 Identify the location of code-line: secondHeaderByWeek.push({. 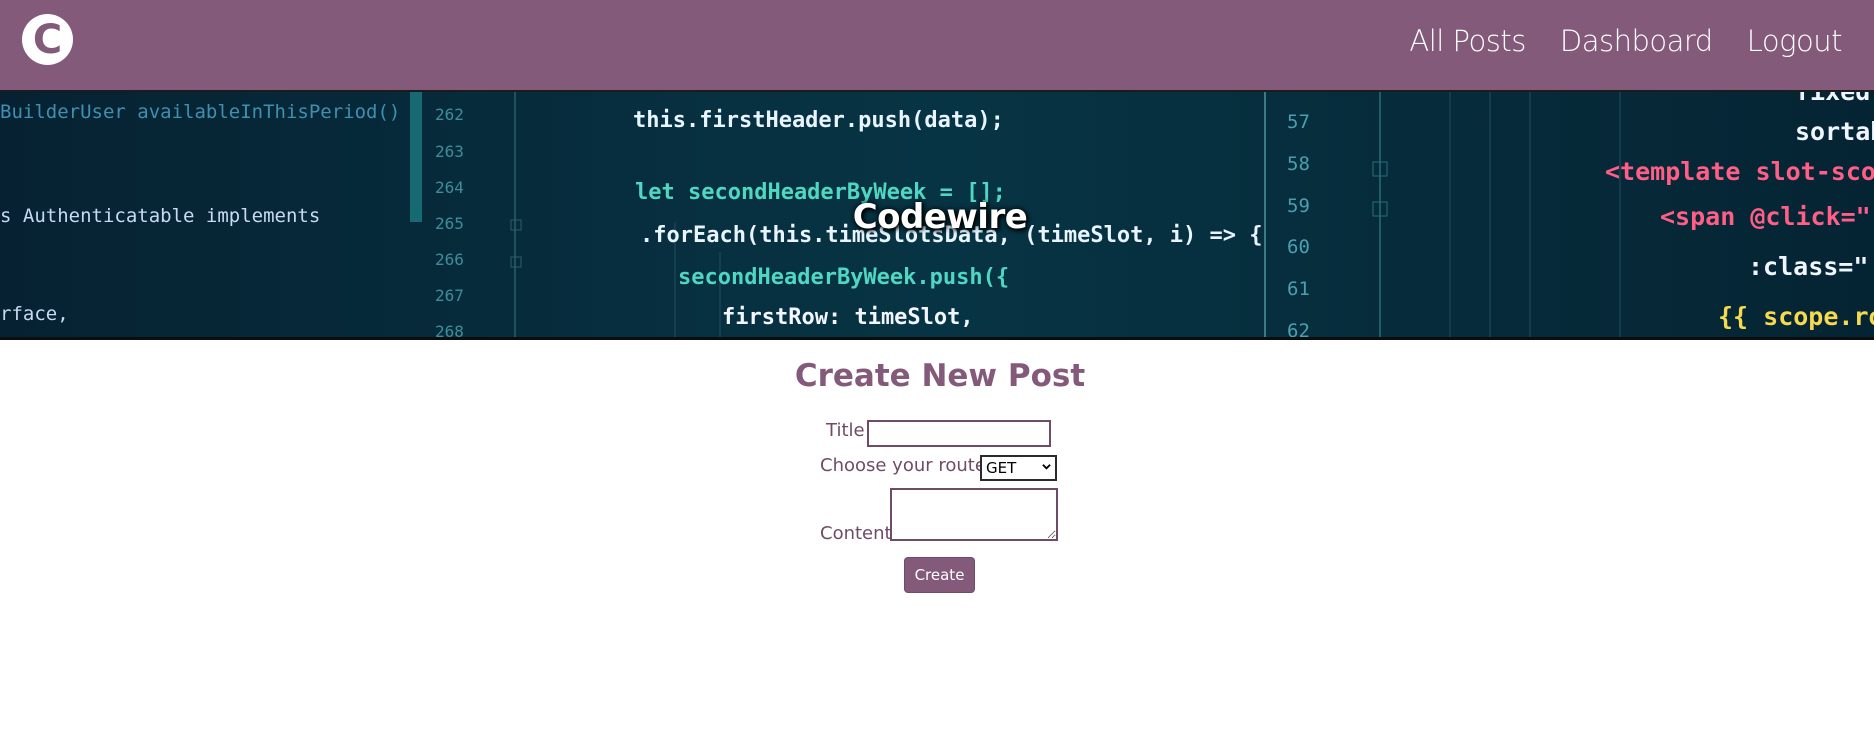
(843, 277).